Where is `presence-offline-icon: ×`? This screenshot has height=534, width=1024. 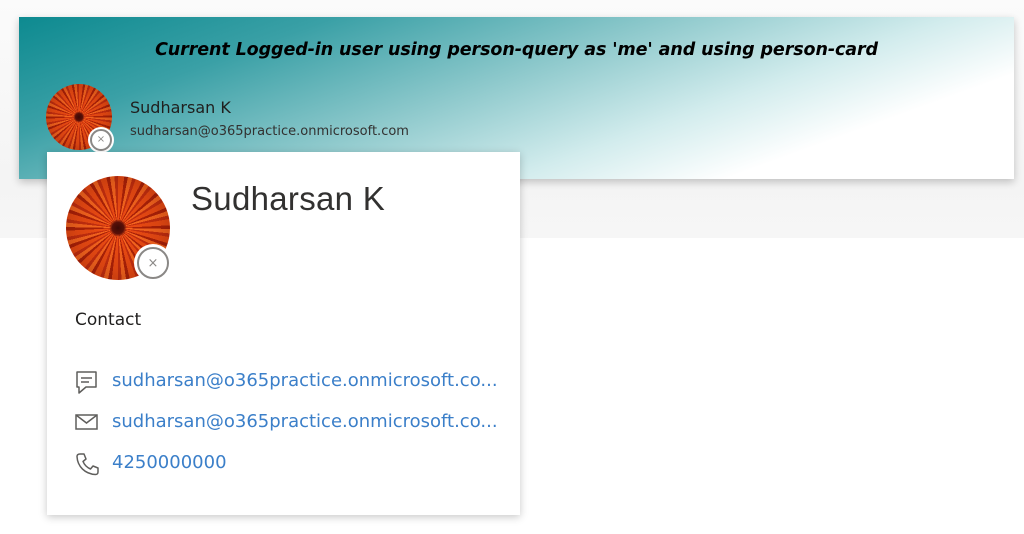
presence-offline-icon: × is located at coordinates (101, 140).